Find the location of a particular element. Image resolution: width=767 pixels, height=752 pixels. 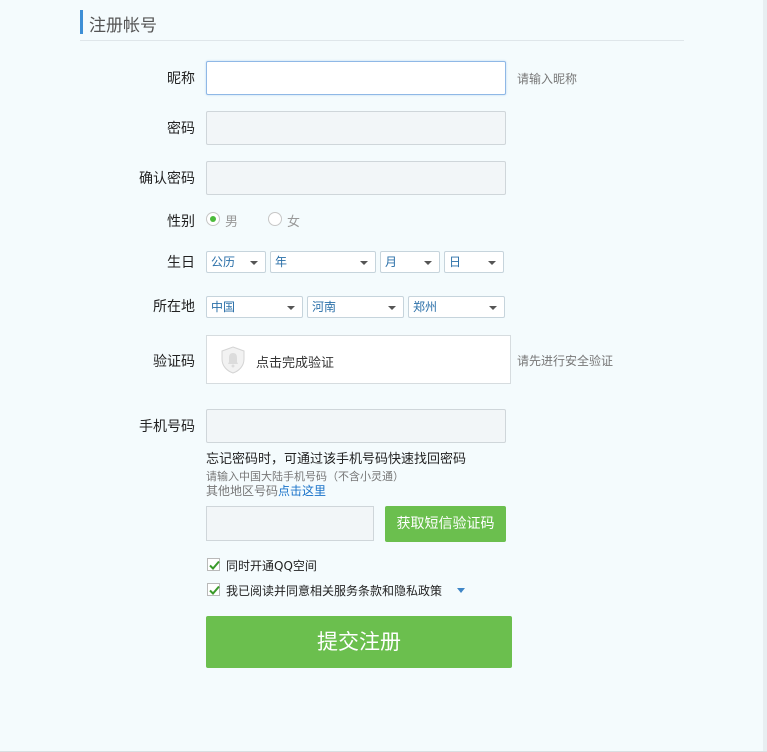

page-right-edge is located at coordinates (765, 376).